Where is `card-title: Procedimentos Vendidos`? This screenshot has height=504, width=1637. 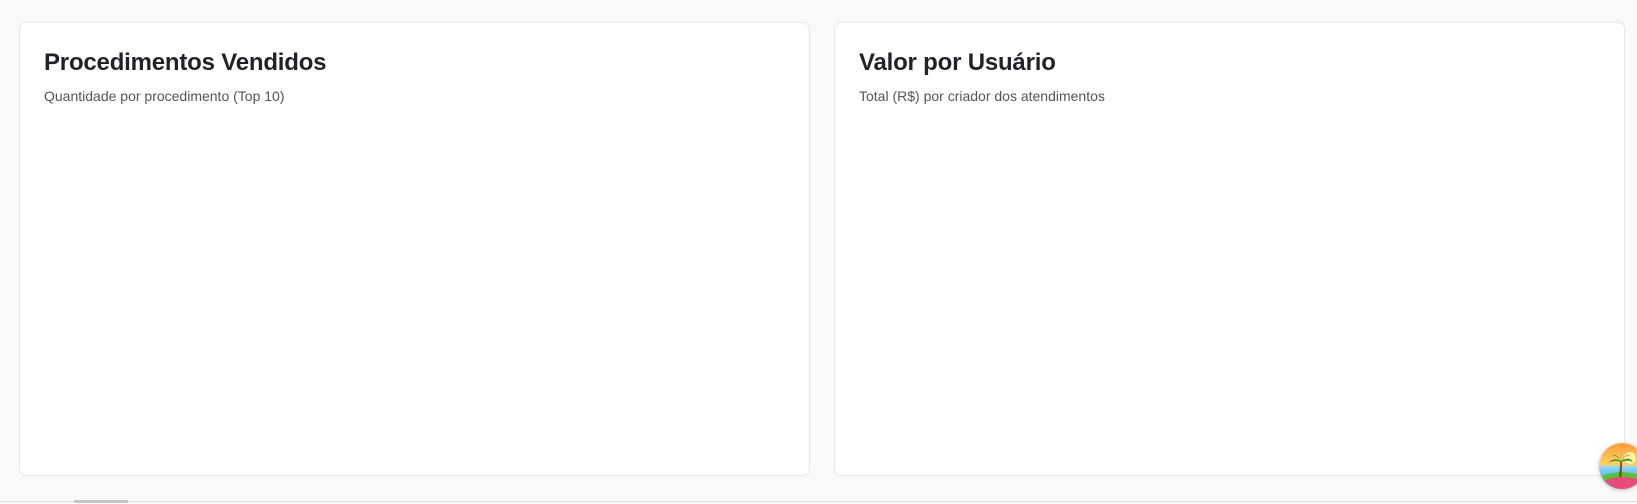 card-title: Procedimentos Vendidos is located at coordinates (185, 62).